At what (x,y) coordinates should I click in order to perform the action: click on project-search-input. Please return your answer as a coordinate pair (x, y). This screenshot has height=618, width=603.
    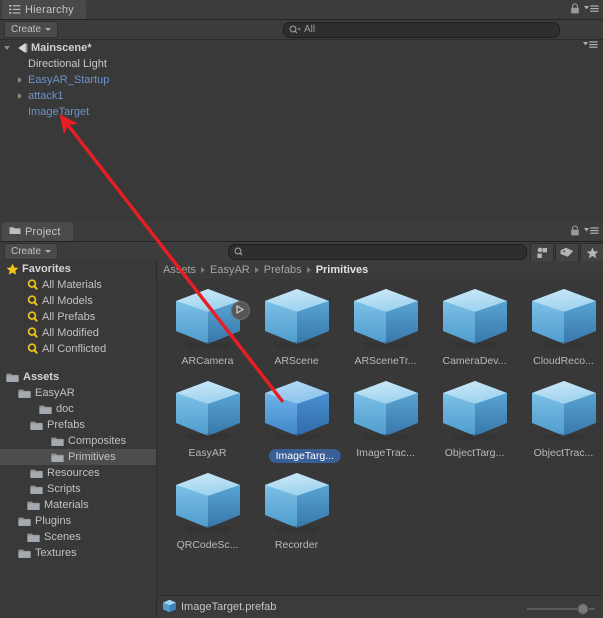
    Looking at the image, I should click on (377, 251).